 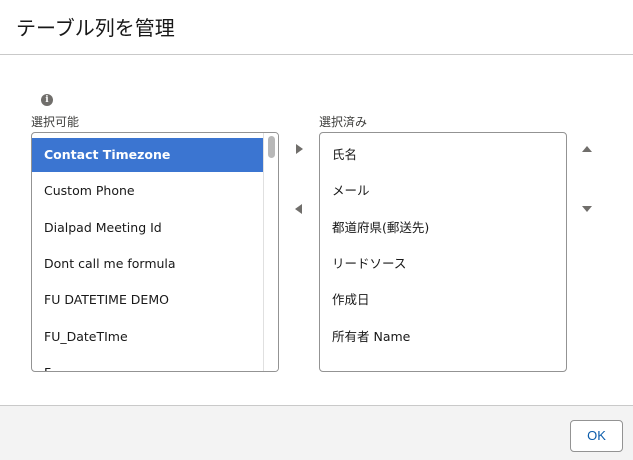 What do you see at coordinates (147, 337) in the screenshot?
I see `available-option: FU_DateTIme` at bounding box center [147, 337].